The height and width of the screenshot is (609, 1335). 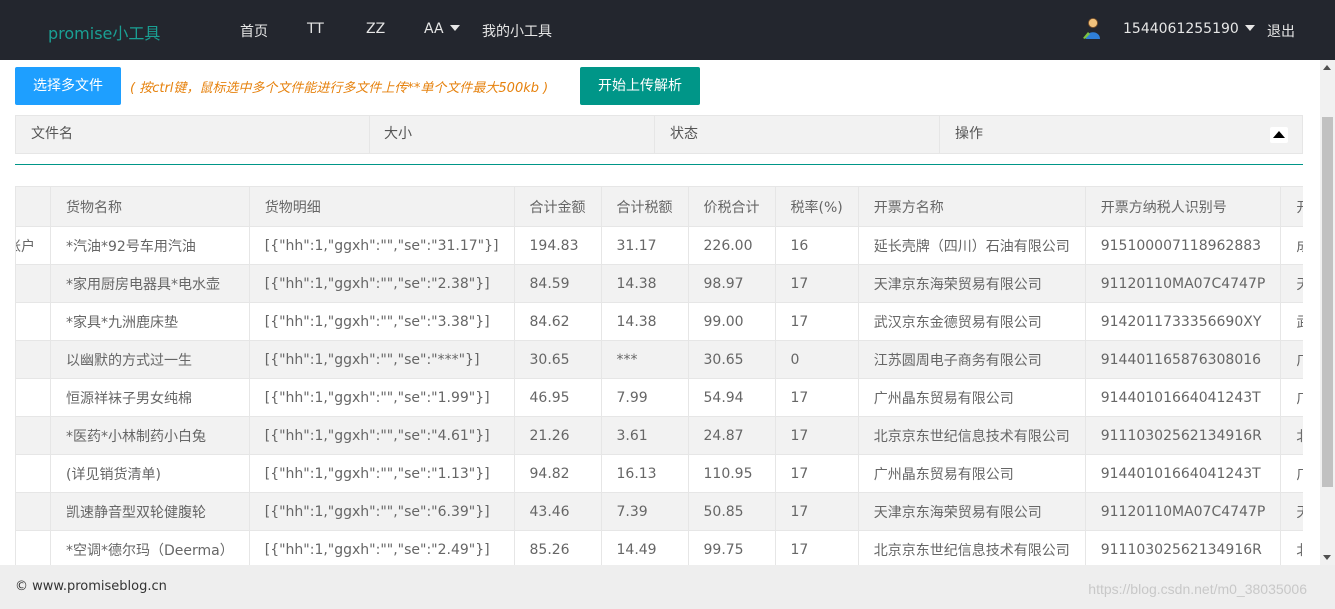 What do you see at coordinates (645, 473) in the screenshot?
I see `table-cell: 16.13` at bounding box center [645, 473].